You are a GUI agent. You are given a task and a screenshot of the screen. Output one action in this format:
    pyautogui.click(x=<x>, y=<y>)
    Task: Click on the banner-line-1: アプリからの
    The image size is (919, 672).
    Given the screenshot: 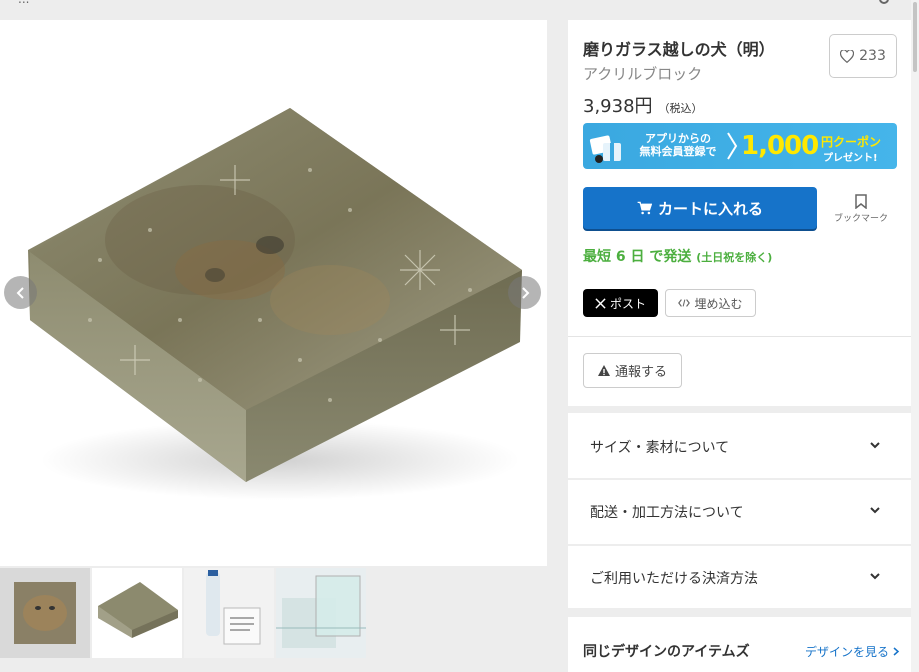 What is the action you would take?
    pyautogui.click(x=678, y=138)
    